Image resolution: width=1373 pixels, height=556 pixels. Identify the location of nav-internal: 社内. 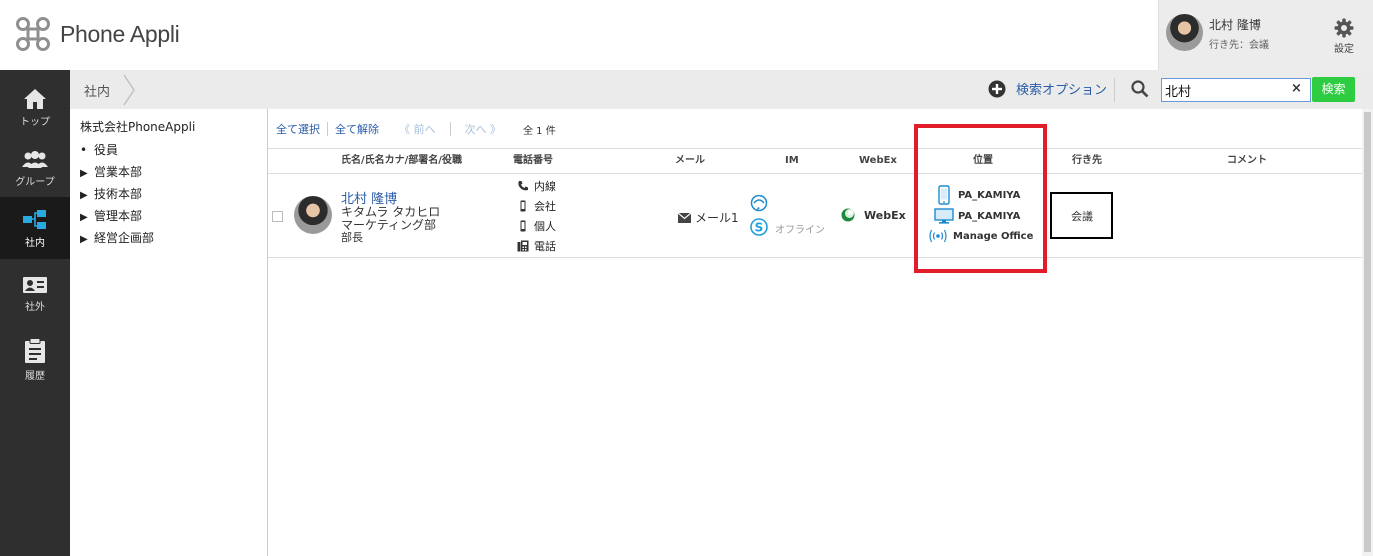
(35, 228).